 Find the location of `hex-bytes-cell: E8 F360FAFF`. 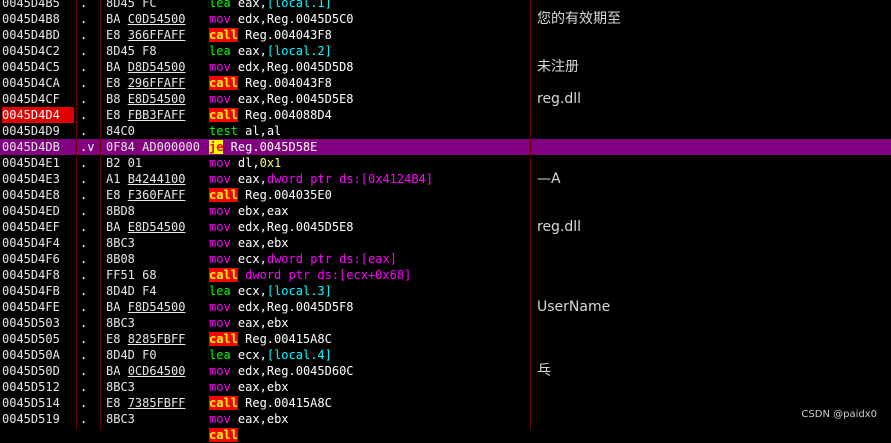

hex-bytes-cell: E8 F360FAFF is located at coordinates (146, 195).